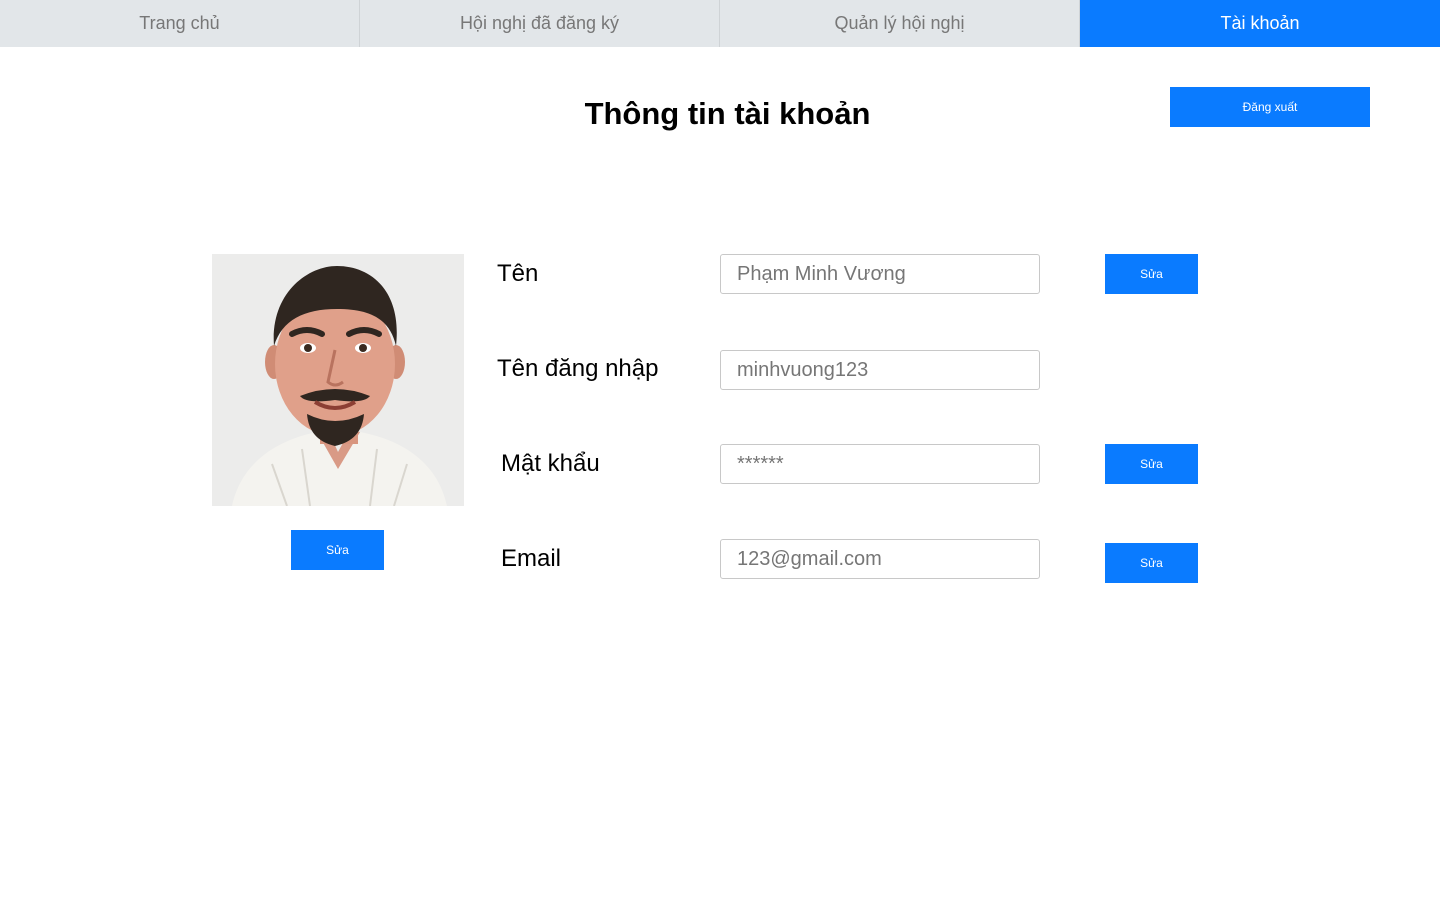  What do you see at coordinates (550, 463) in the screenshot?
I see `password-label: Mật khẩu` at bounding box center [550, 463].